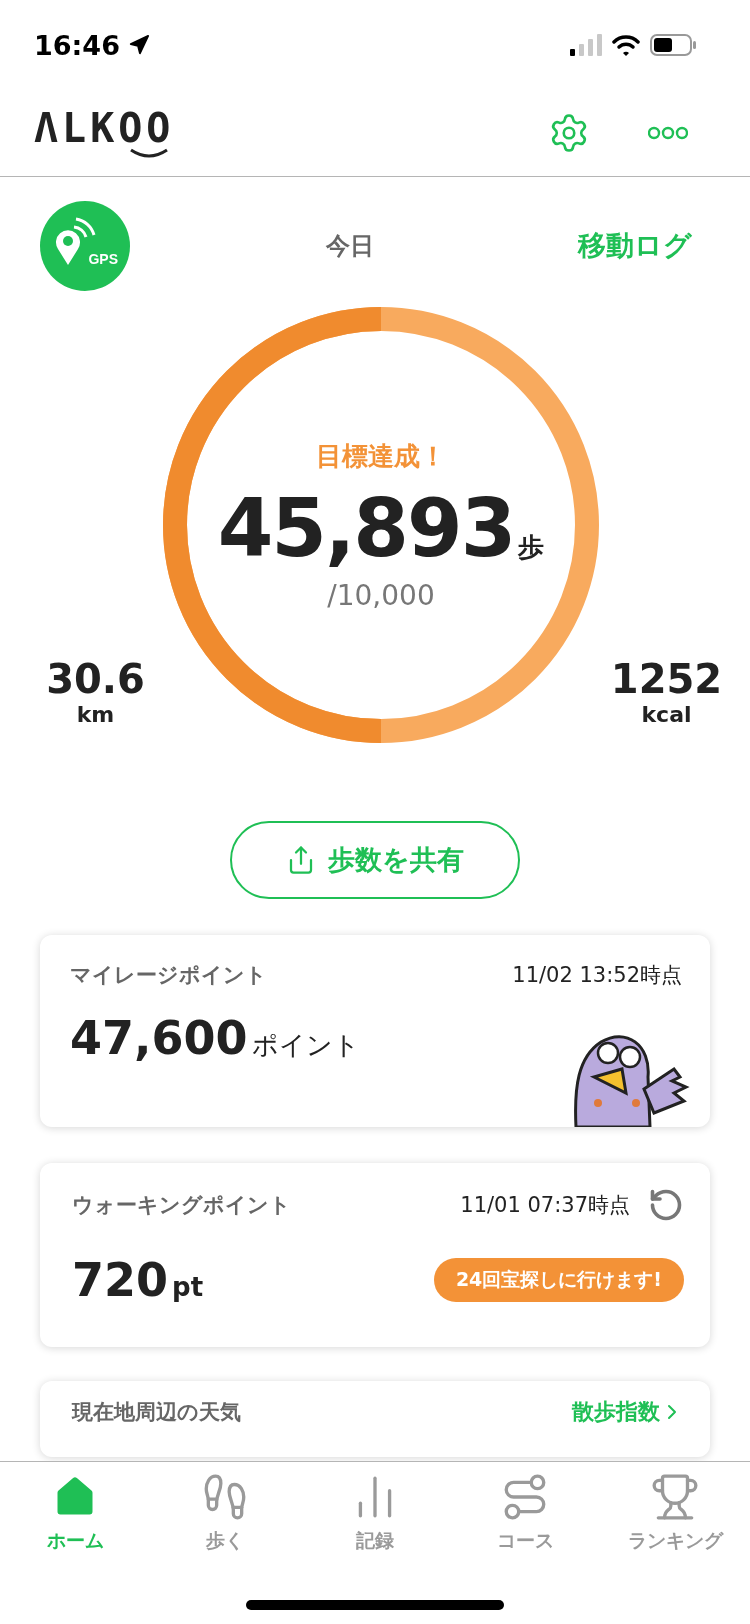 This screenshot has width=750, height=1624. What do you see at coordinates (375, 860) in the screenshot?
I see `share-button: 歩数を共有` at bounding box center [375, 860].